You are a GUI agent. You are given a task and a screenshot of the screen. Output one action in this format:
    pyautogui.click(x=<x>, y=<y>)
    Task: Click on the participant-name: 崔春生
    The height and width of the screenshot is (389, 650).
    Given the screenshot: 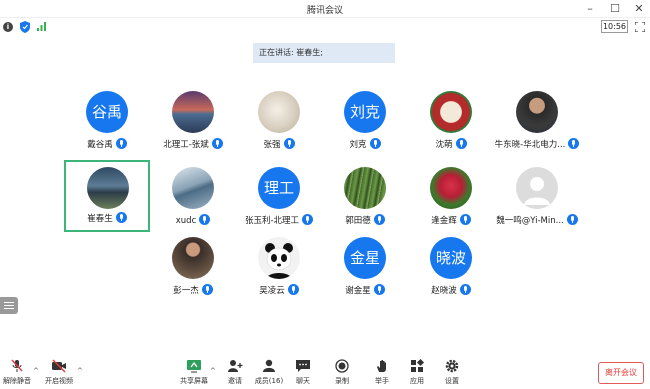 What is the action you would take?
    pyautogui.click(x=100, y=219)
    